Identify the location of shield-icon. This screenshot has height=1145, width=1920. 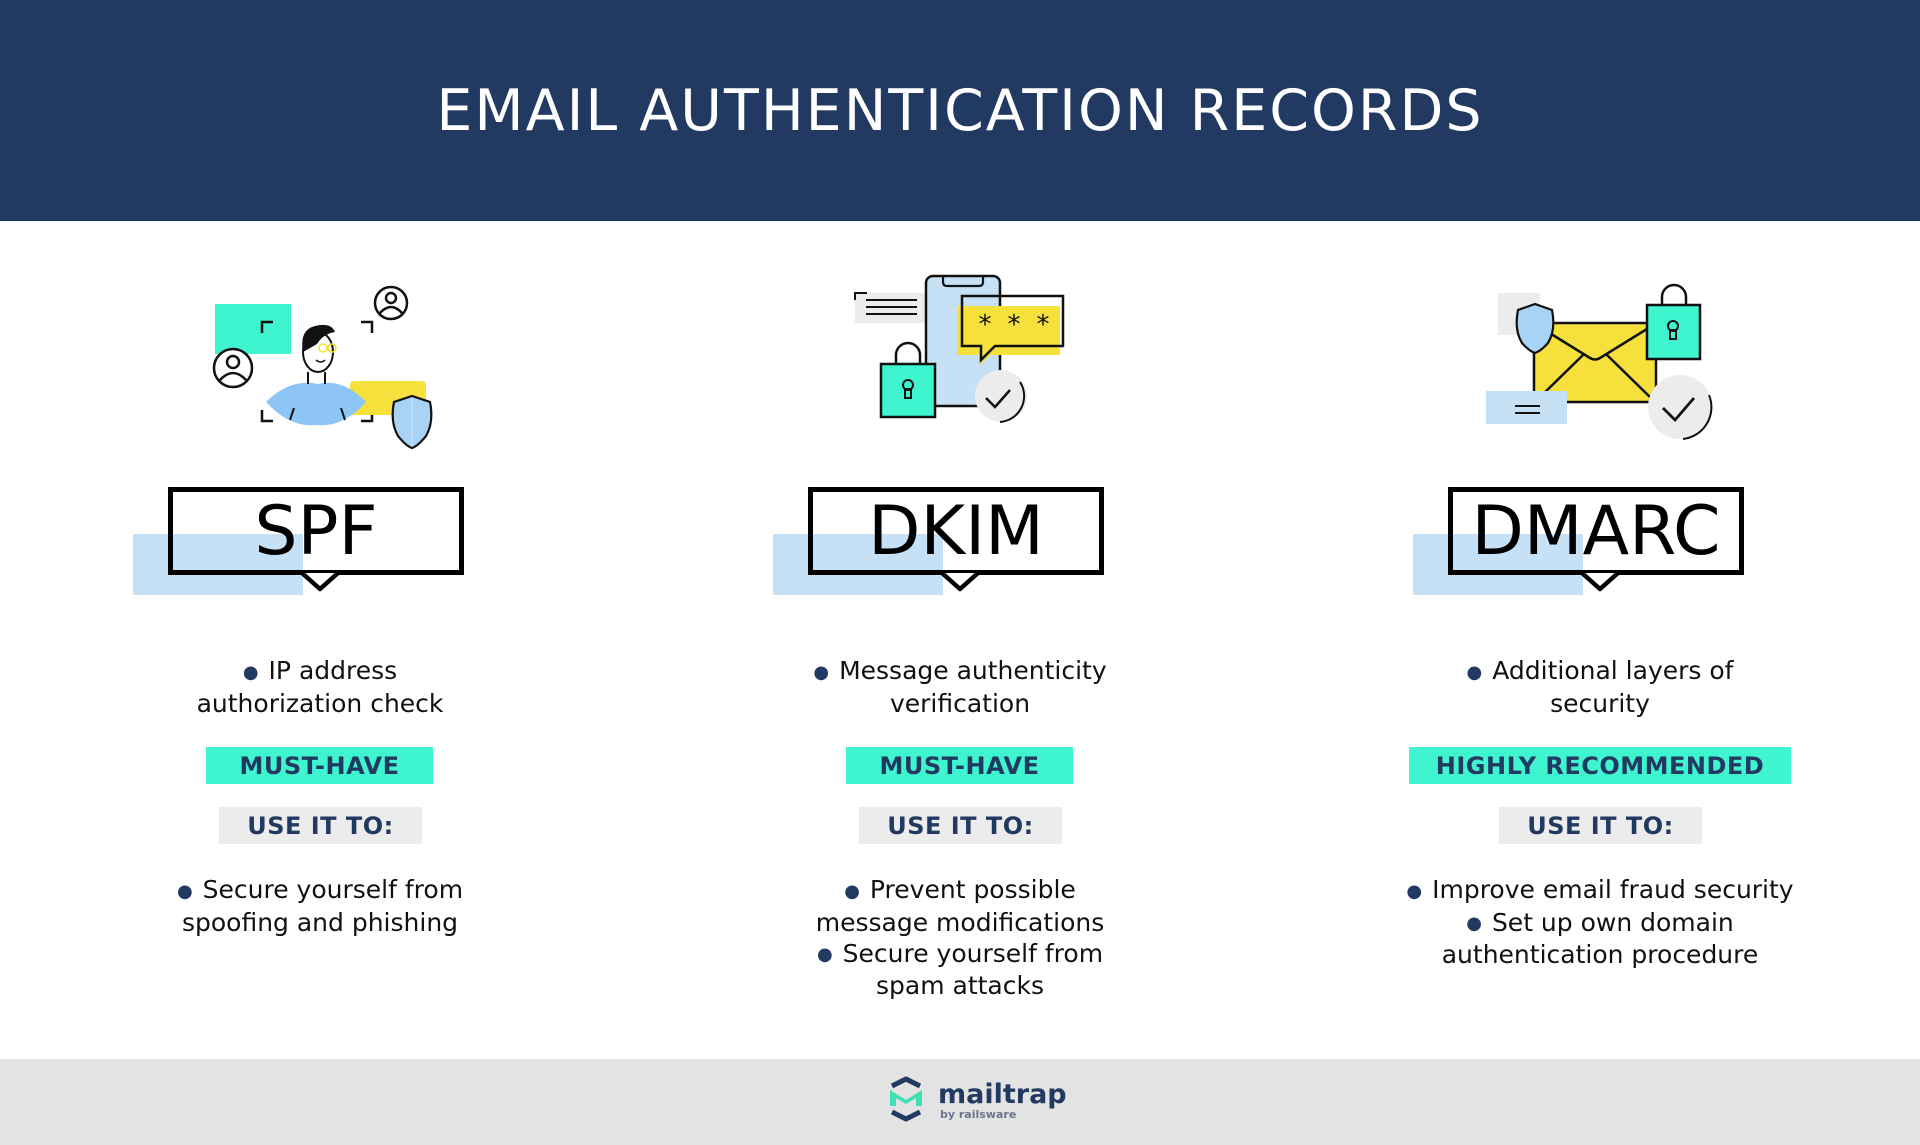
(412, 422).